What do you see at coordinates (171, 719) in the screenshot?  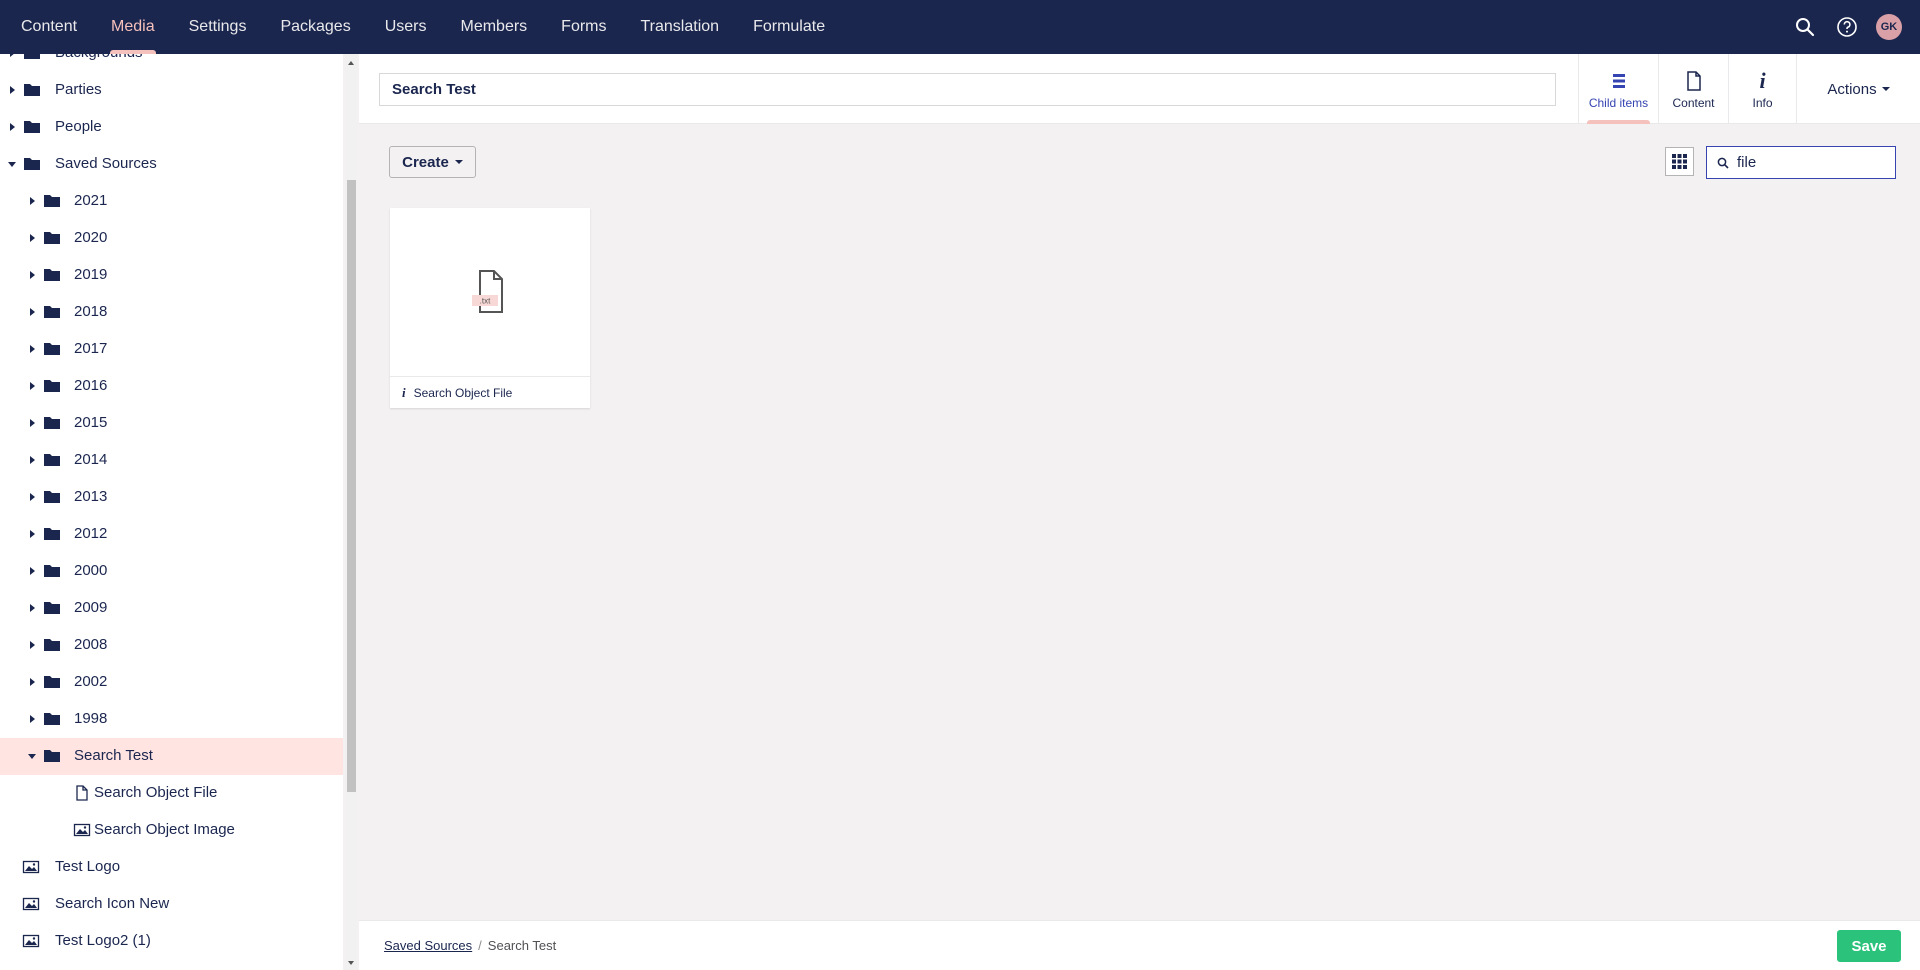 I see `tree-item: 1998` at bounding box center [171, 719].